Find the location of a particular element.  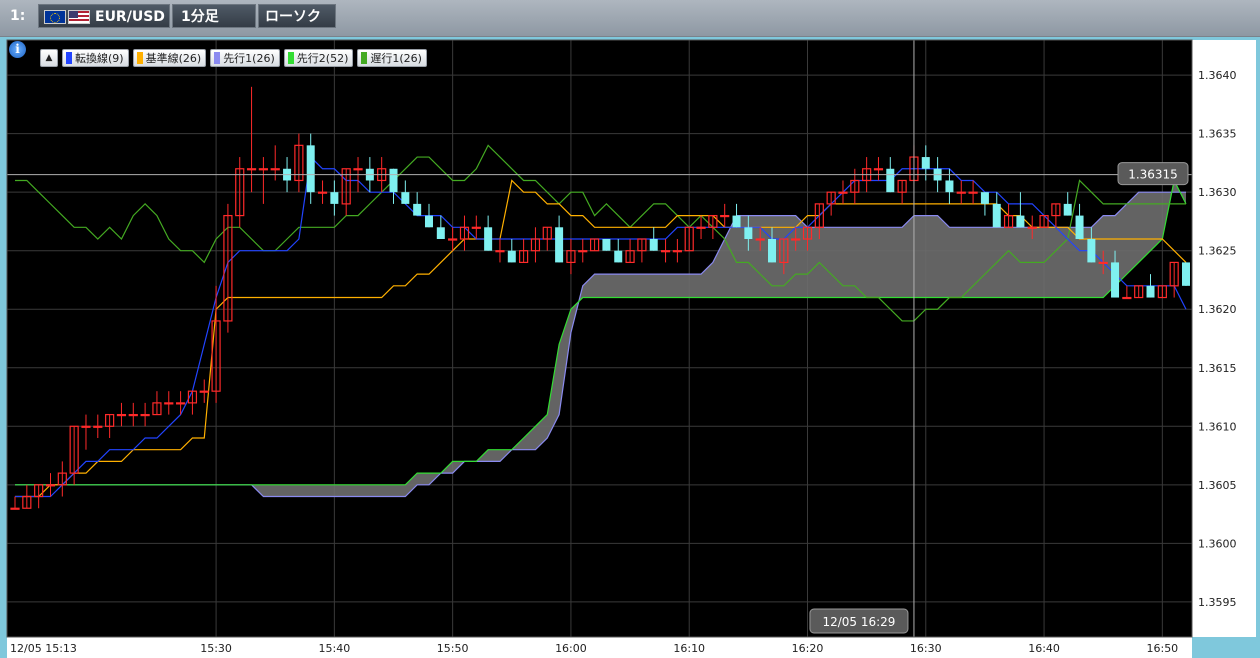

indicator-legend: ▲ 転換線(9) 基準線(26) 先行1(26) 先行2(52) 遅行1(26) is located at coordinates (233, 58).